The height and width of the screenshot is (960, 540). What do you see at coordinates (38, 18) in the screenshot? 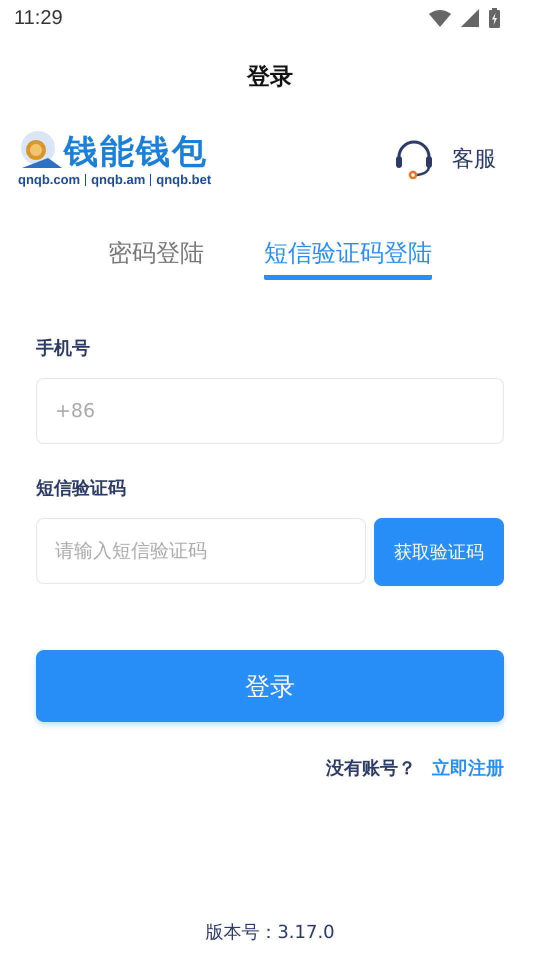
I see `status-time: 11:29` at bounding box center [38, 18].